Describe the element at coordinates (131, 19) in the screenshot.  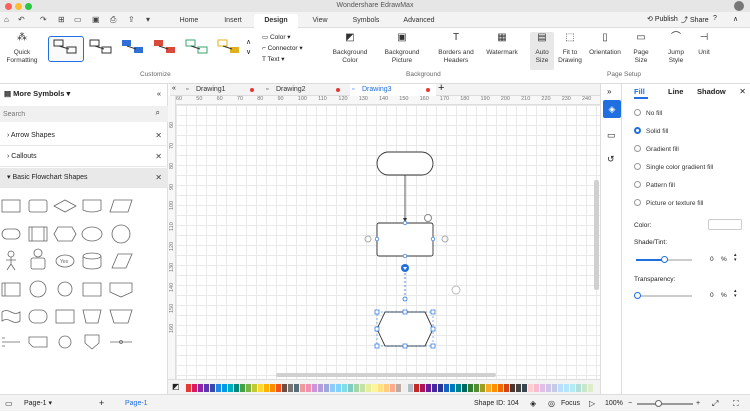
I see `export-icon: ⇪` at that location.